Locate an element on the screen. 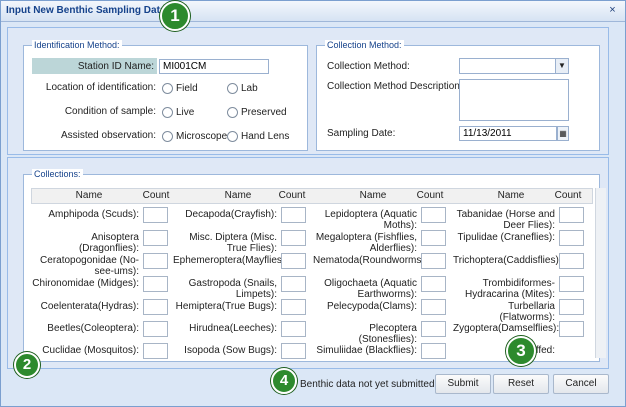  location-lab-radio is located at coordinates (232, 88).